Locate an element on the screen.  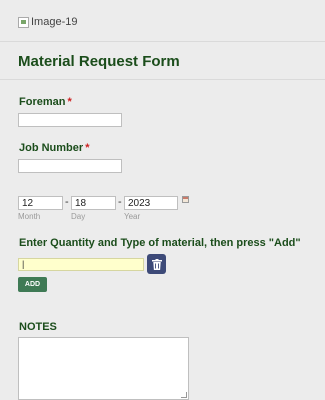
year-sublabel: Year is located at coordinates (132, 216).